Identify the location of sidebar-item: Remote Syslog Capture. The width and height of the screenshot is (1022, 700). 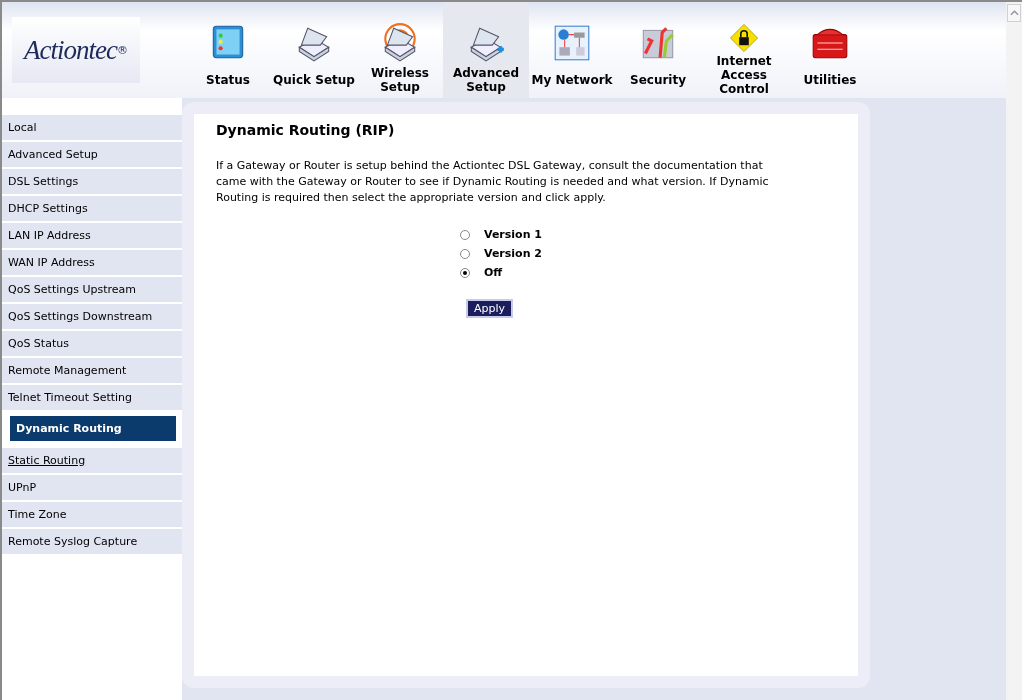
(92, 541).